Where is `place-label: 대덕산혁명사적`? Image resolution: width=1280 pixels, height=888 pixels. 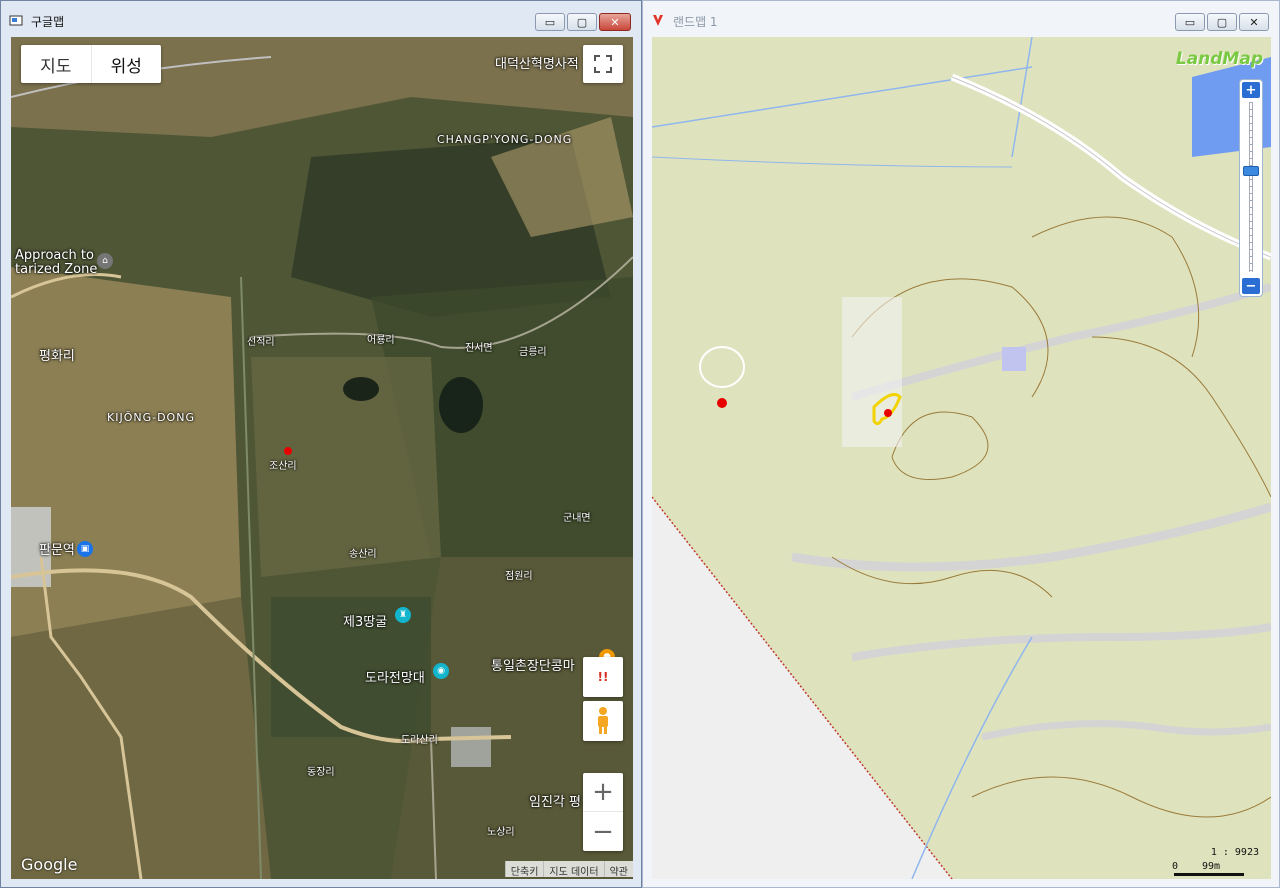 place-label: 대덕산혁명사적 is located at coordinates (537, 64).